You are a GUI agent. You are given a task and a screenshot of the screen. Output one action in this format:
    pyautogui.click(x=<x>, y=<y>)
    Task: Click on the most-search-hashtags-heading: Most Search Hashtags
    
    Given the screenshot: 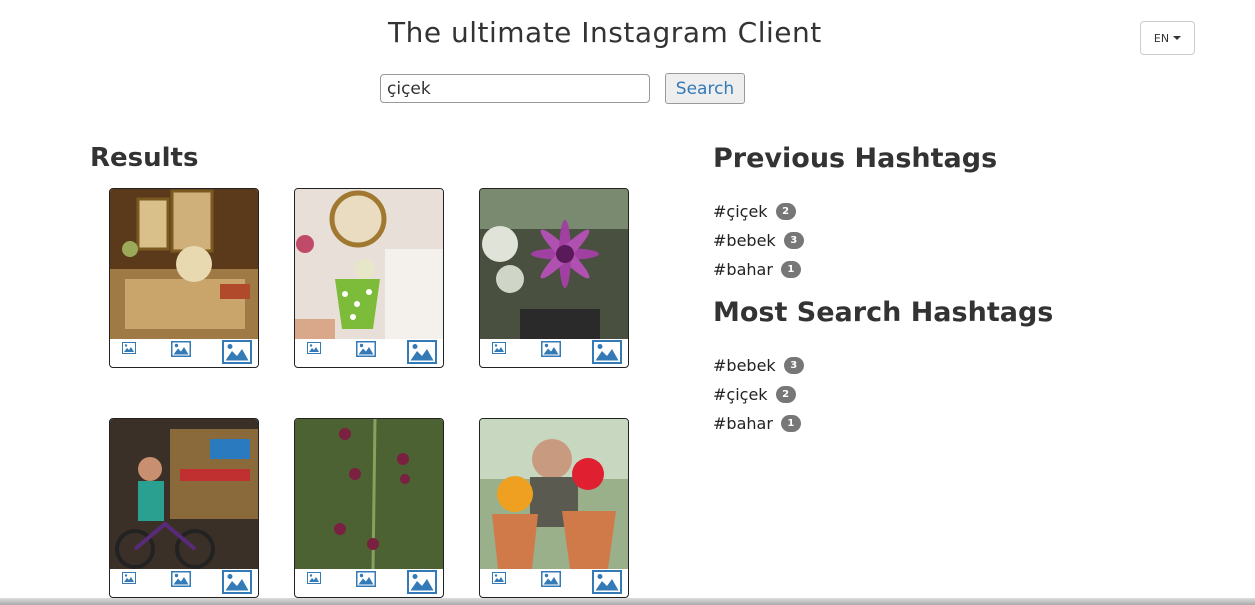 What is the action you would take?
    pyautogui.click(x=883, y=312)
    